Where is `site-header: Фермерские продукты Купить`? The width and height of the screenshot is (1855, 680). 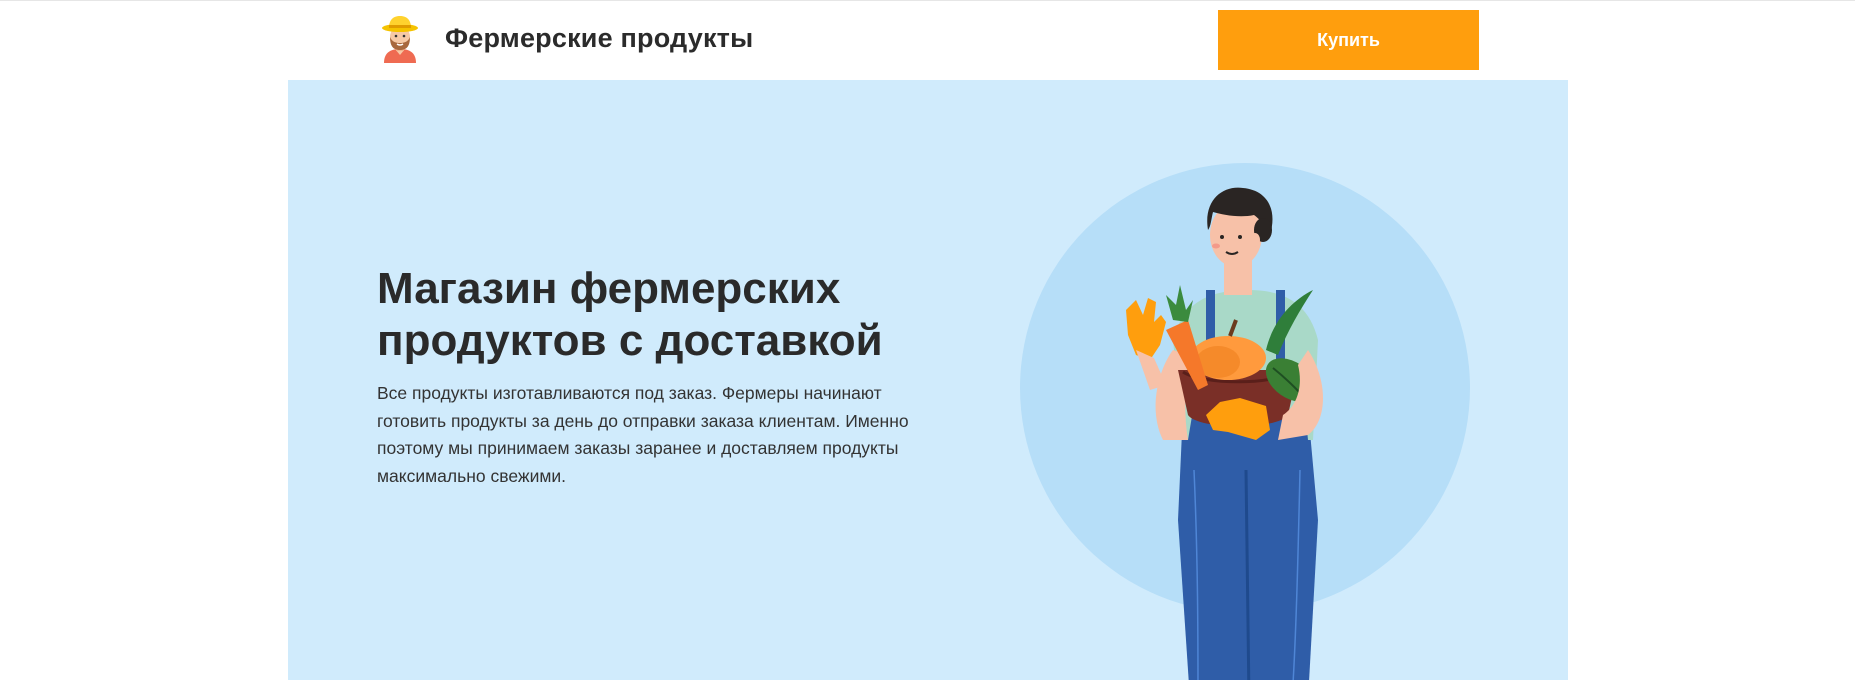 site-header: Фермерские продукты Купить is located at coordinates (927, 40).